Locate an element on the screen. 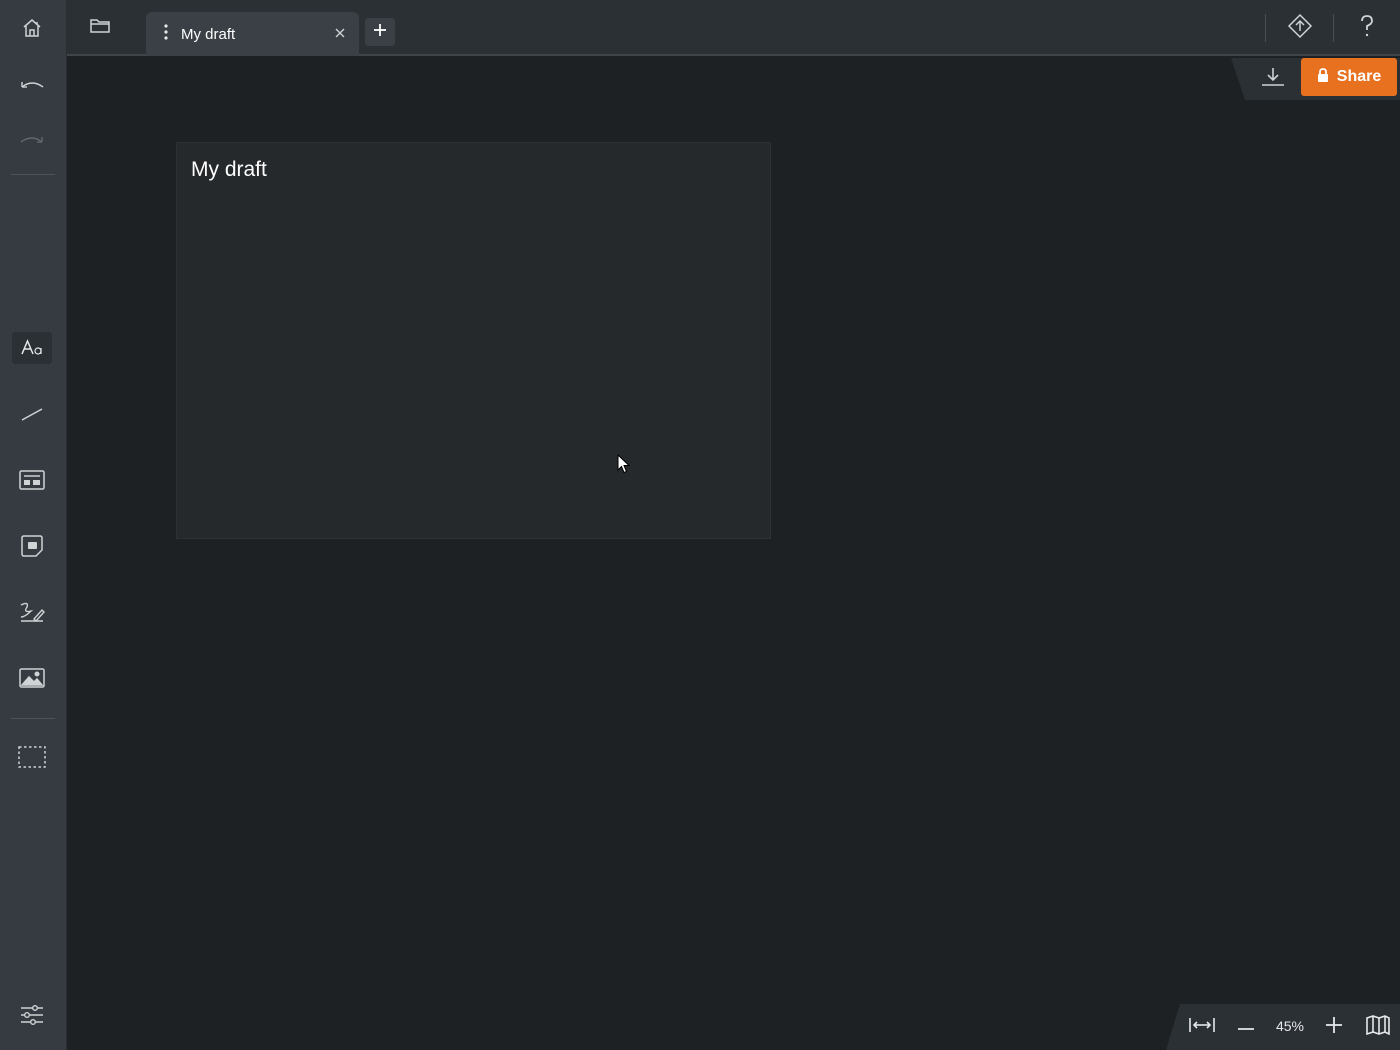  template-tool-button is located at coordinates (32, 480).